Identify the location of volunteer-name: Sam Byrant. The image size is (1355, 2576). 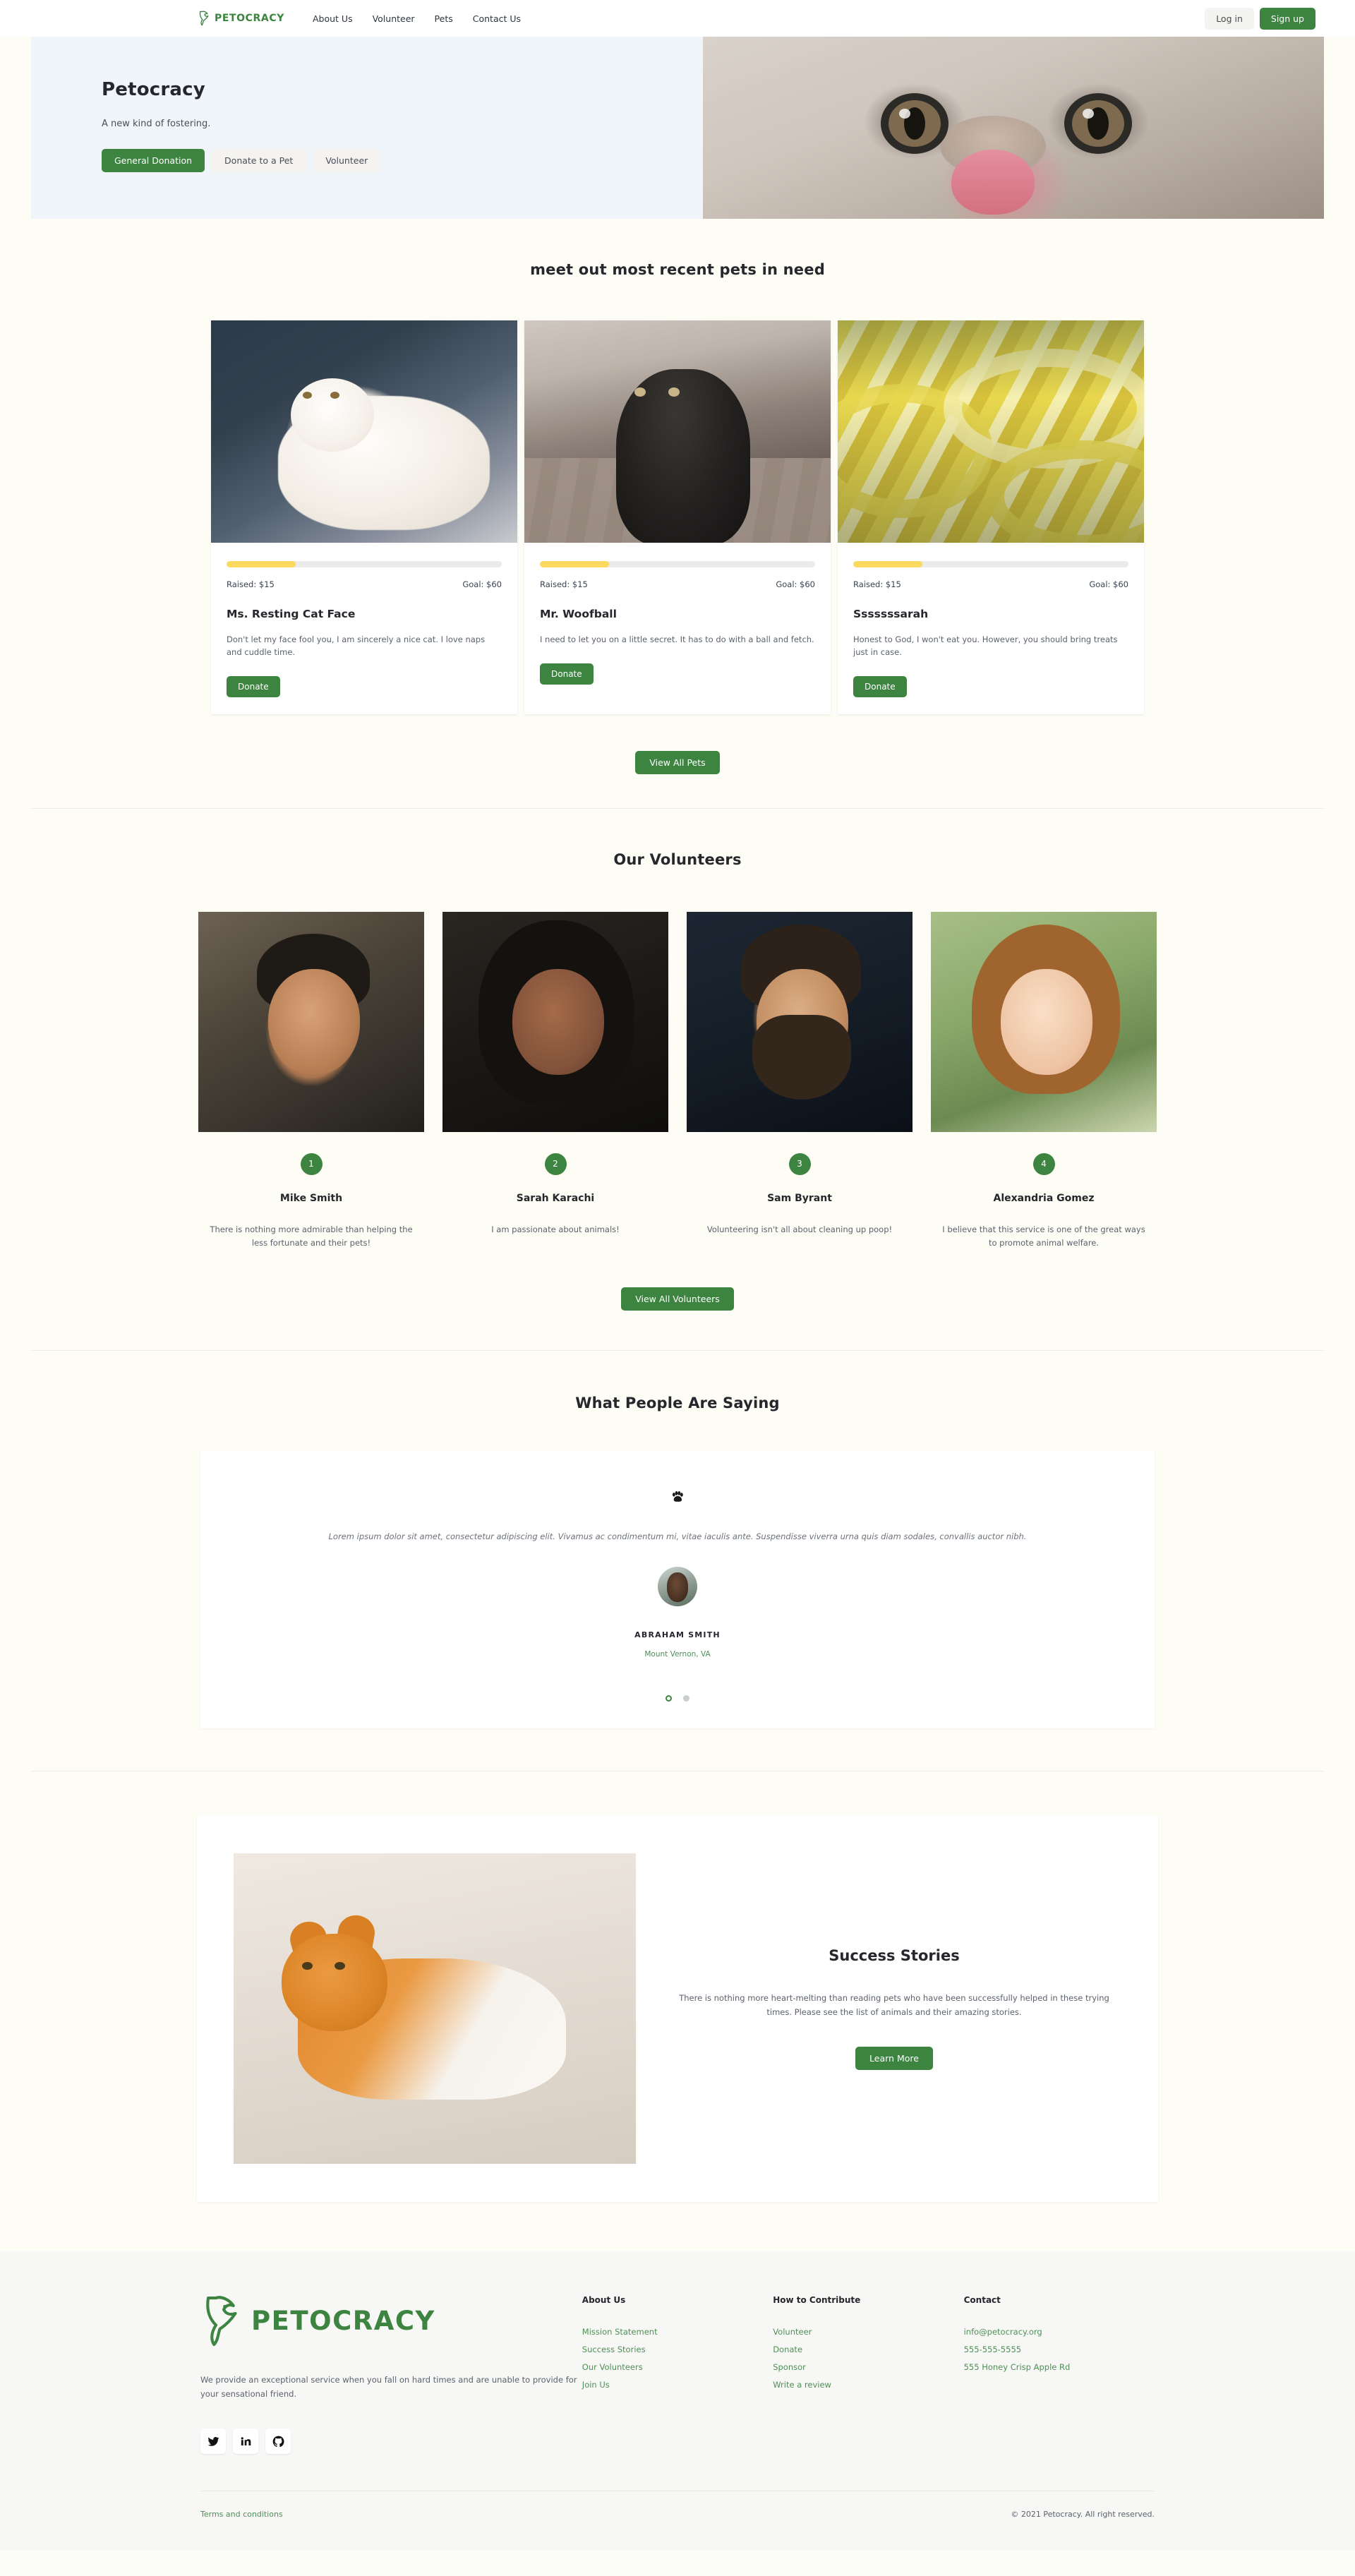
(799, 1198).